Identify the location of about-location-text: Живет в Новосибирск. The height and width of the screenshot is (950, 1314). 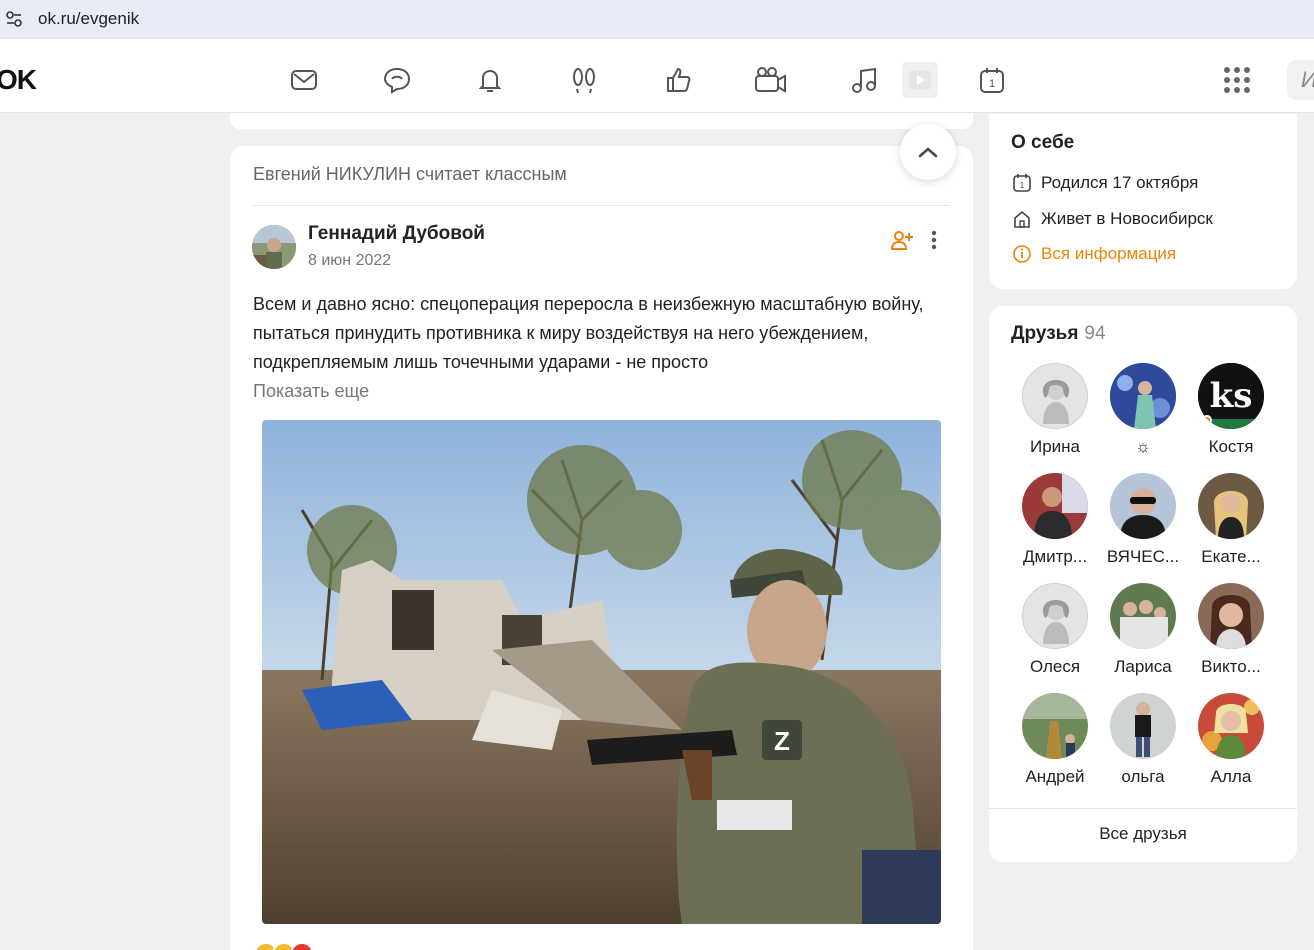
(1127, 218).